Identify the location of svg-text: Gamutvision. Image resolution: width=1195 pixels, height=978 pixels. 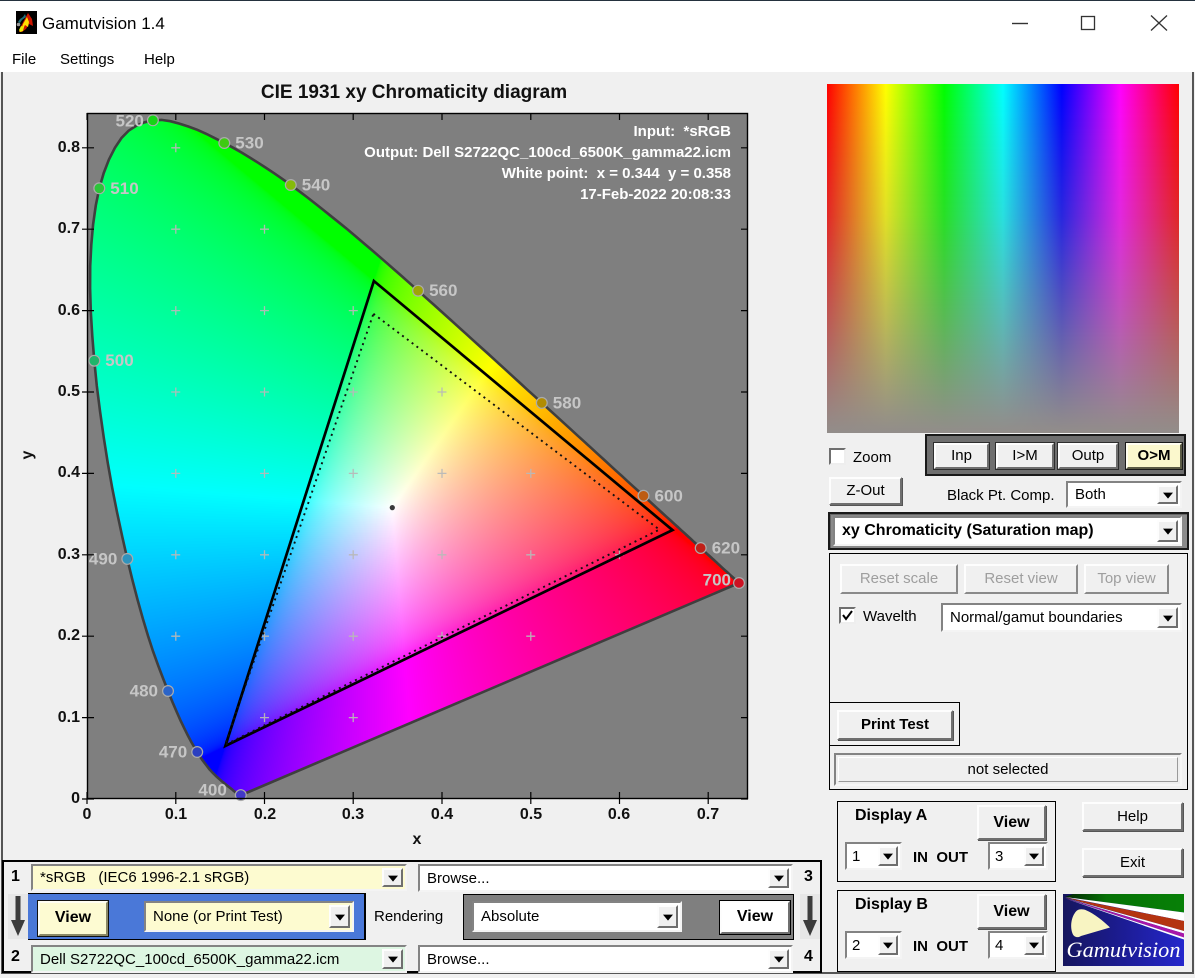
(1124, 949).